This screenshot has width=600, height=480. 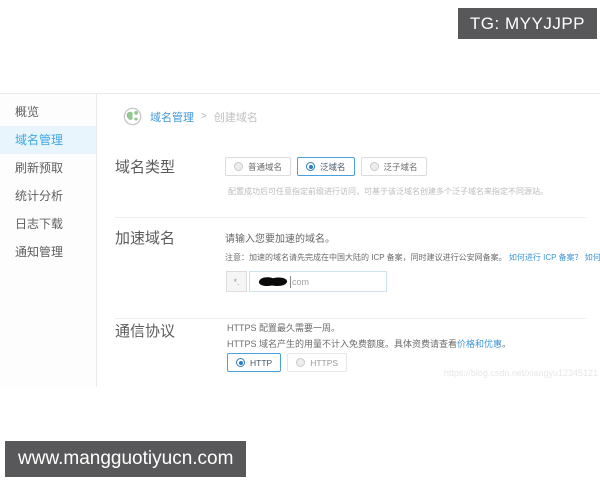 I want to click on globe-icon, so click(x=132, y=116).